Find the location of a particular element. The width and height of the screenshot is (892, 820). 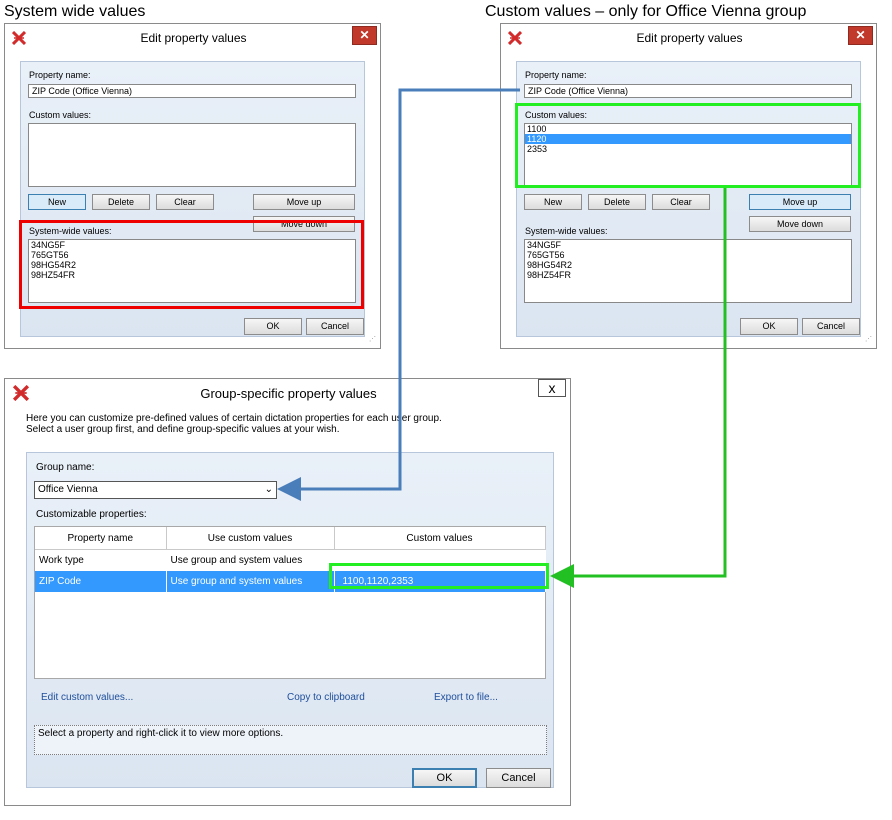

blue-connector-arrow is located at coordinates (398, 294).